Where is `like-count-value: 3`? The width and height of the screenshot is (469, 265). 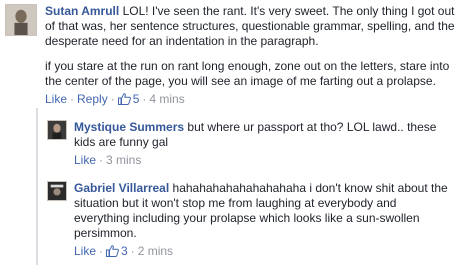 like-count-value: 3 is located at coordinates (124, 251).